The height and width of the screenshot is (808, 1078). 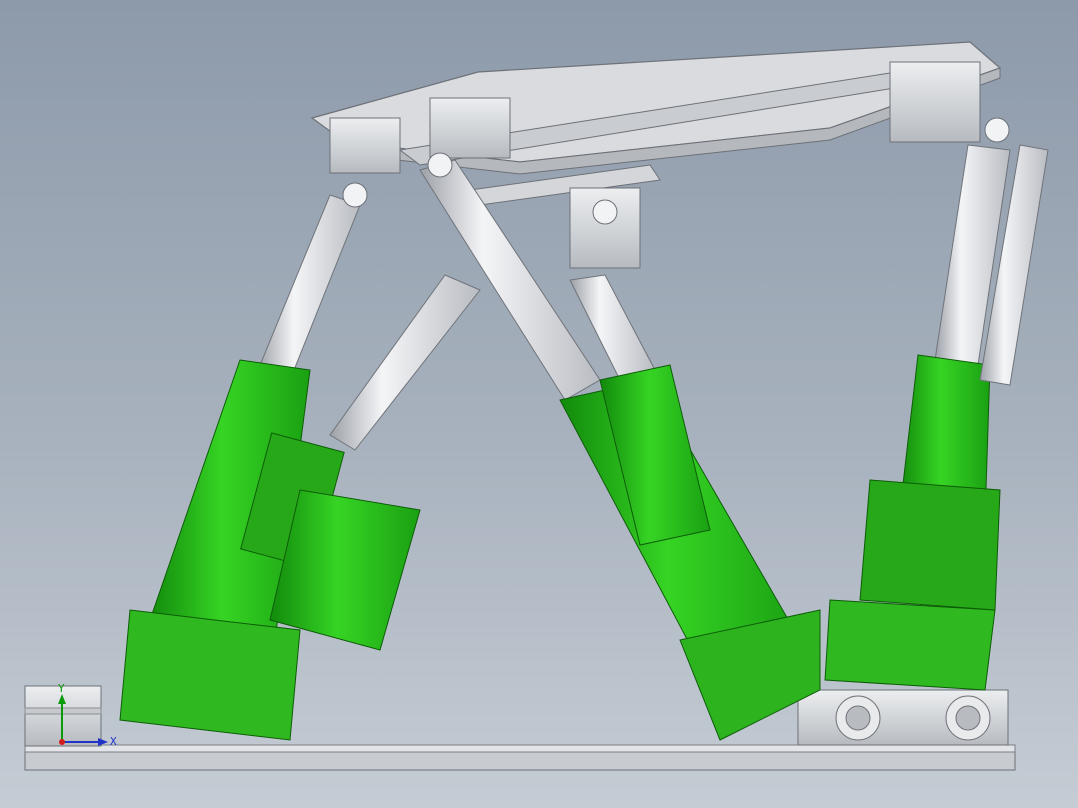 What do you see at coordinates (61, 688) in the screenshot?
I see `triad-y-label: Y` at bounding box center [61, 688].